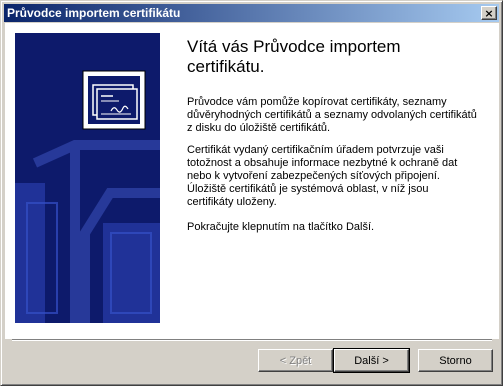  I want to click on welcome-heading: Vítá vás Průvodce importem certifikátu., so click(294, 56).